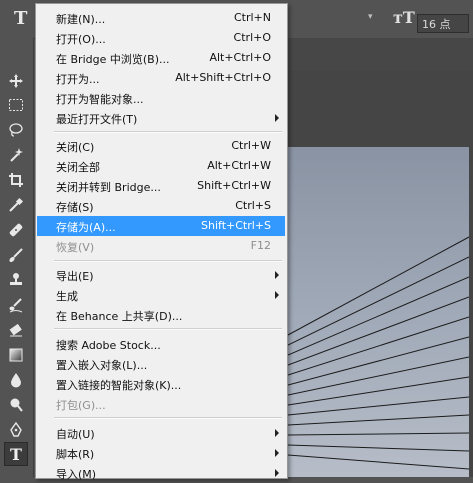 Image resolution: width=473 pixels, height=483 pixels. Describe the element at coordinates (161, 433) in the screenshot. I see `menu-item-automate: 自动(U)` at that location.